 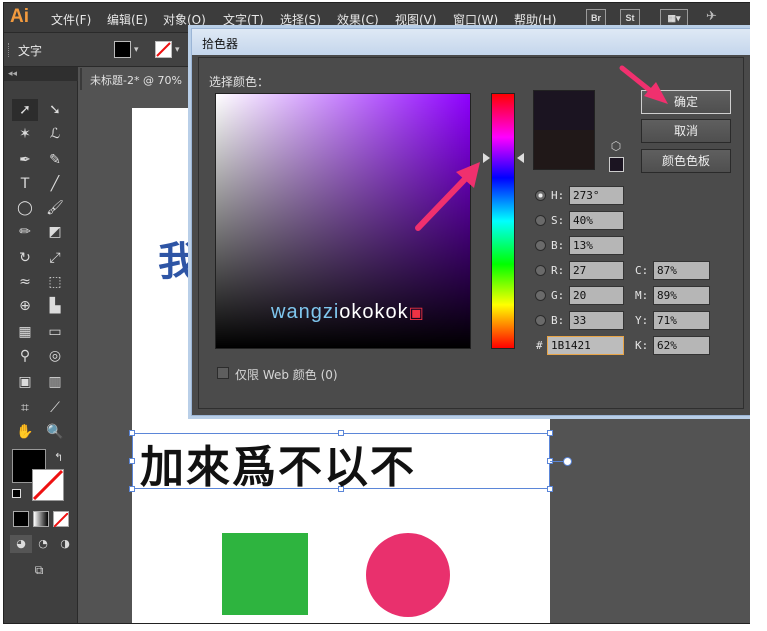 What do you see at coordinates (55, 208) in the screenshot?
I see `paintbrush-tool-icon: 🖌` at bounding box center [55, 208].